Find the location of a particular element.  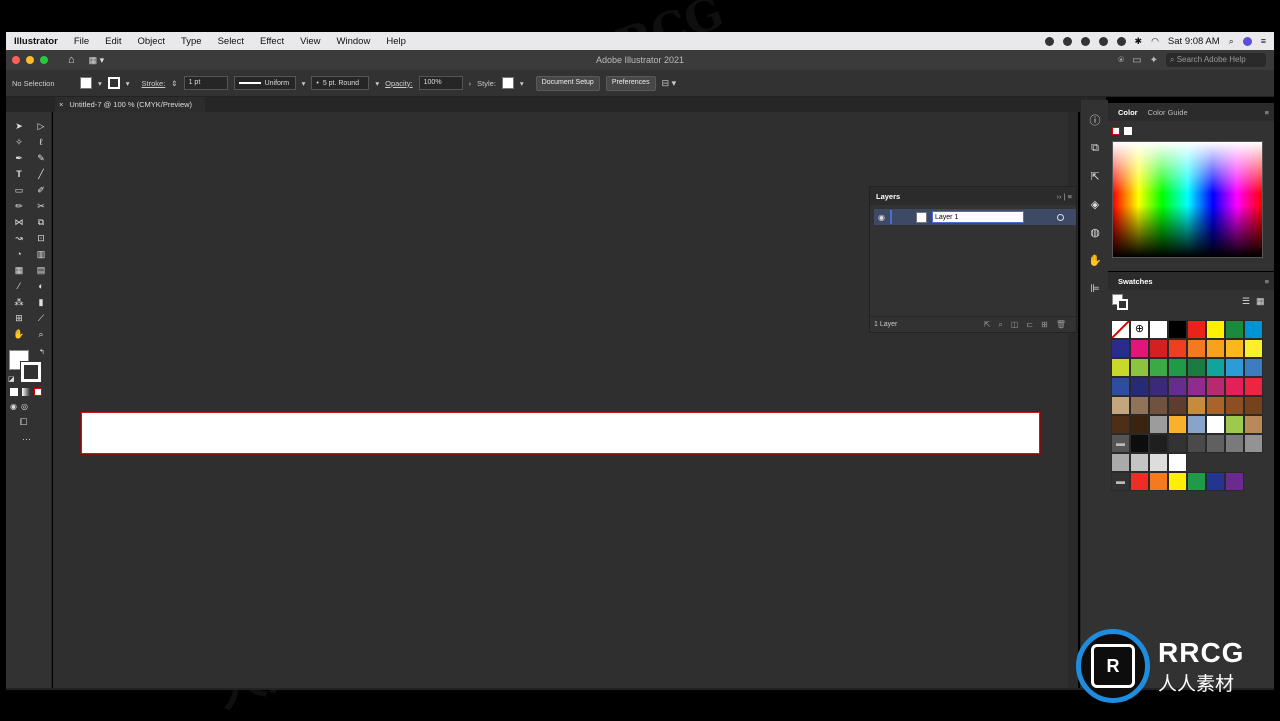

eyedropper-tool-icon: ⁄ is located at coordinates (19, 286).